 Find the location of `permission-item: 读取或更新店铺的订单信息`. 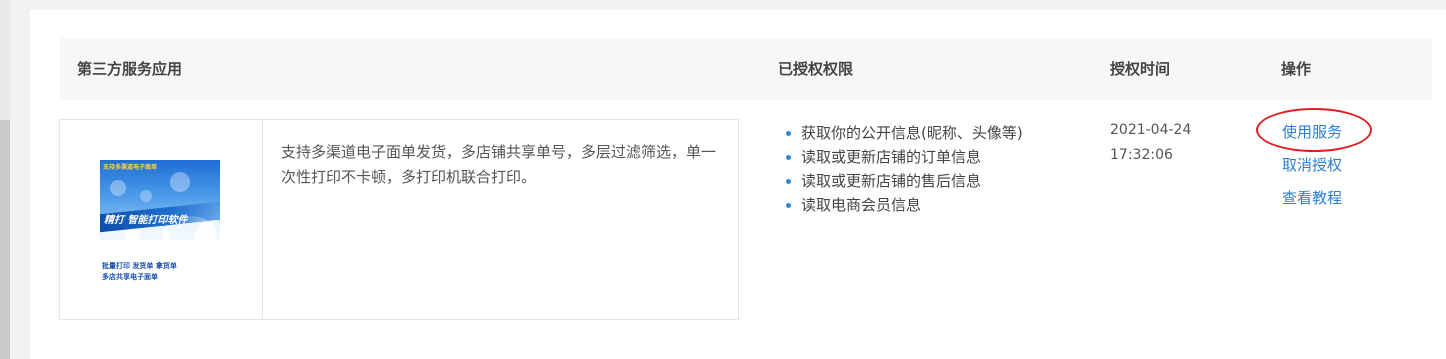

permission-item: 读取或更新店铺的订单信息 is located at coordinates (903, 157).